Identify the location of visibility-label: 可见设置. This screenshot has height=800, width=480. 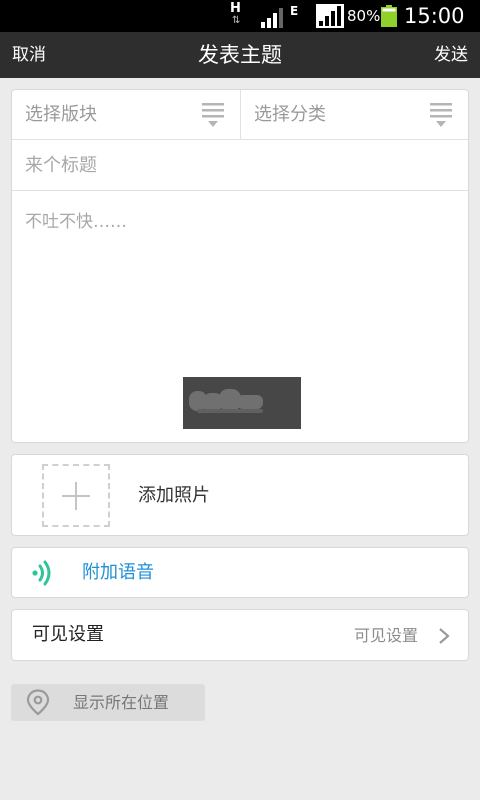
(68, 634).